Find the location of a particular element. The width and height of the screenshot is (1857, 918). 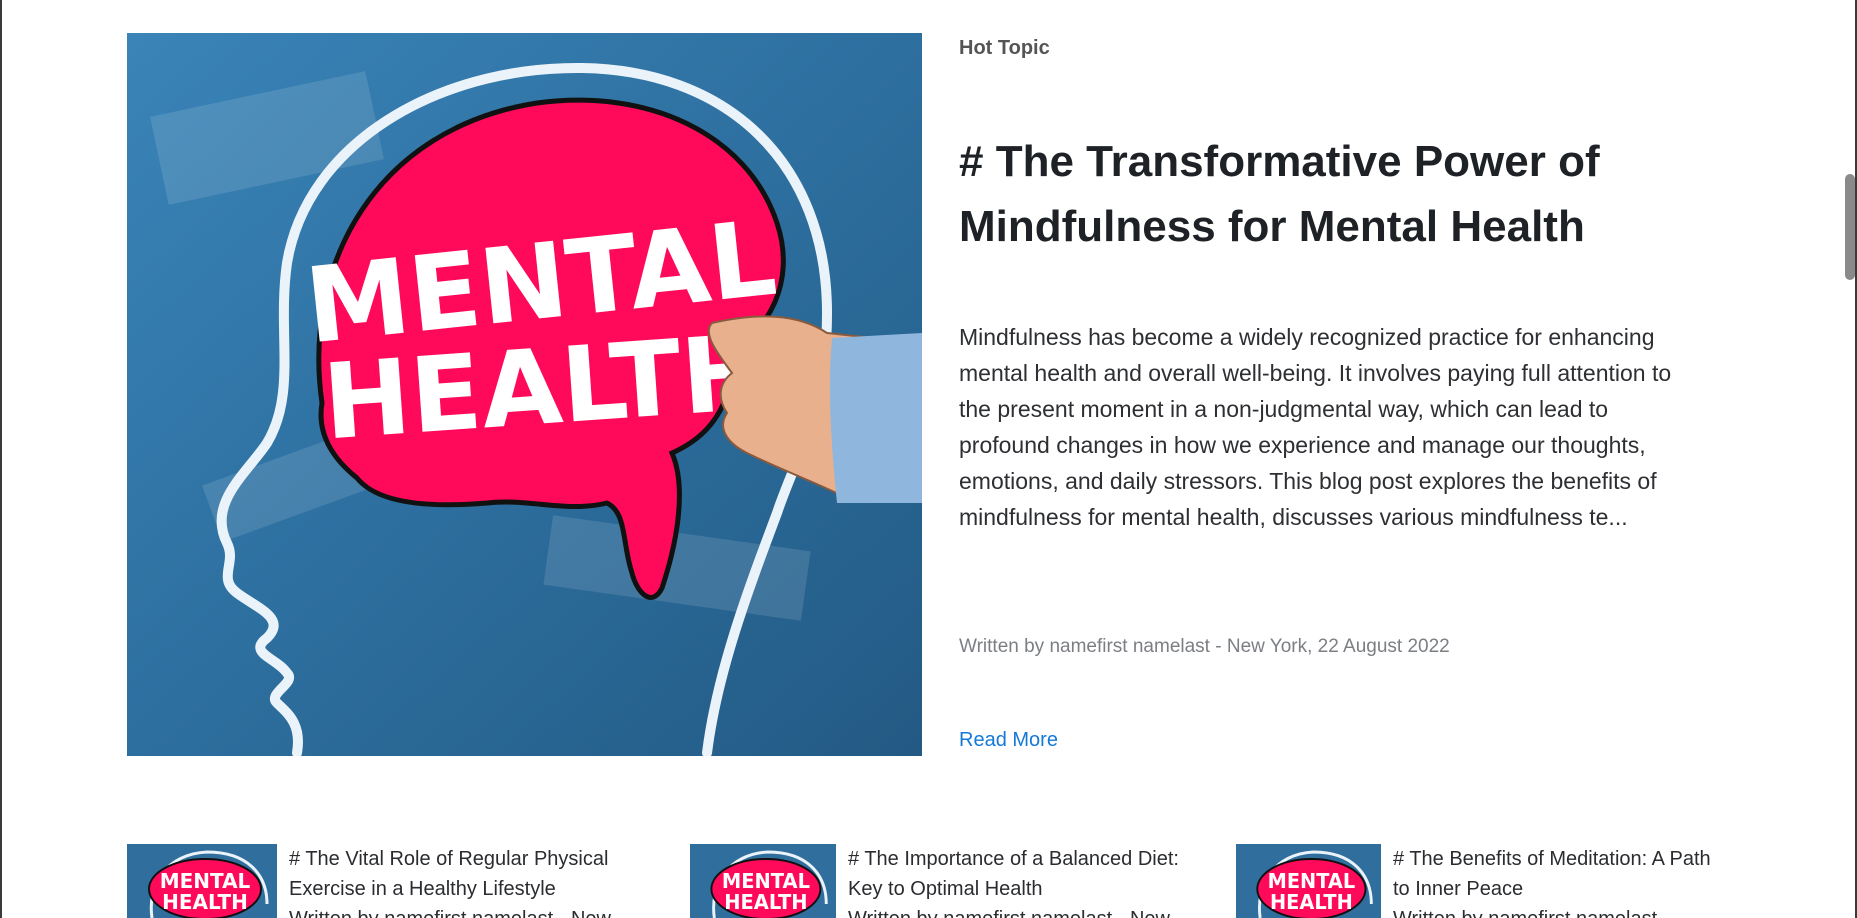

card-byline: Written by namefirst namelast - is located at coordinates (1531, 911).